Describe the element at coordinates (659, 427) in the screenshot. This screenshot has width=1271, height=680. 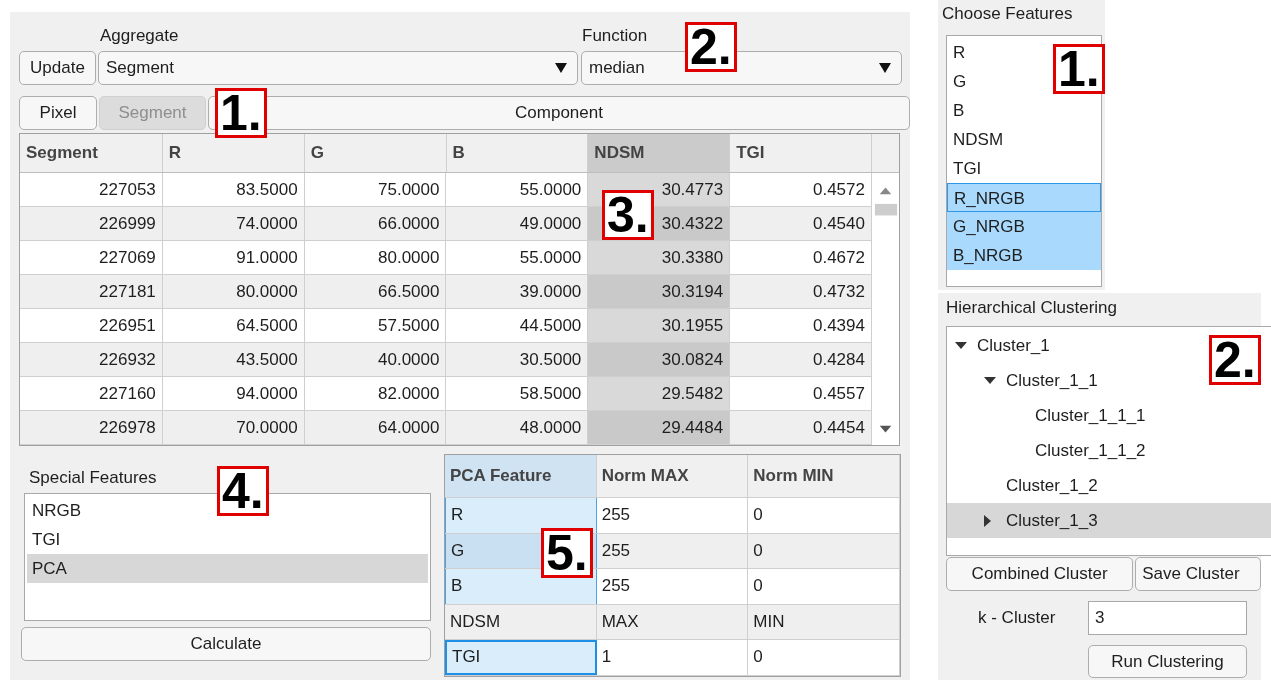
I see `table-cell: 29.4484` at that location.